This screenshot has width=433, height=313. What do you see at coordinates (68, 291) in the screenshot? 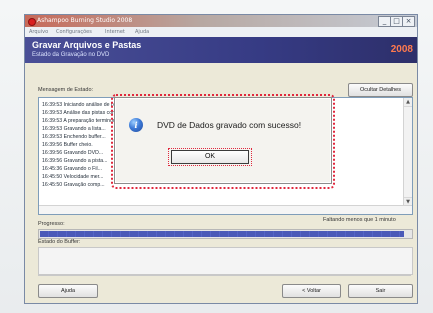
I see `help-button: Ajuda` at bounding box center [68, 291].